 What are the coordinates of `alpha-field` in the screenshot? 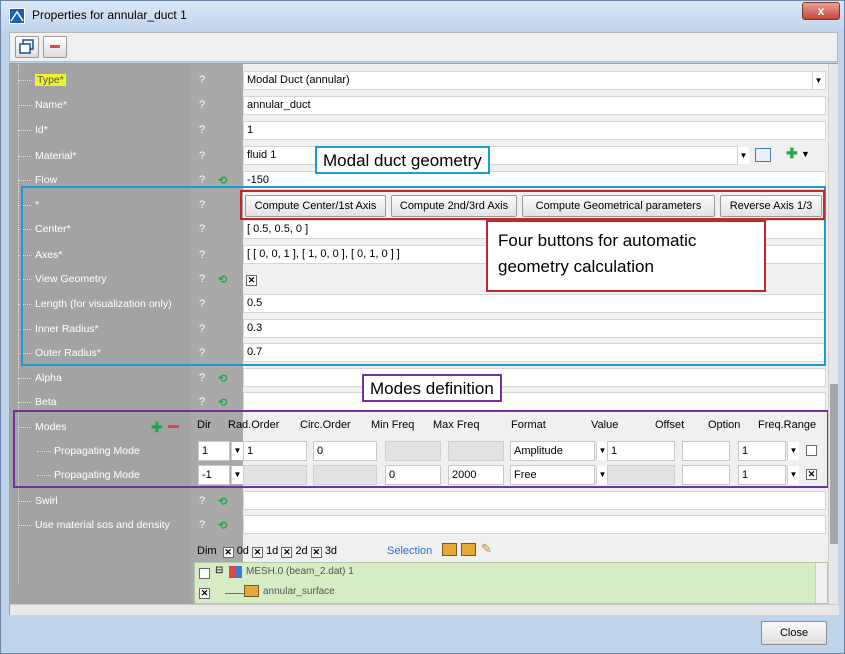 It's located at (534, 377).